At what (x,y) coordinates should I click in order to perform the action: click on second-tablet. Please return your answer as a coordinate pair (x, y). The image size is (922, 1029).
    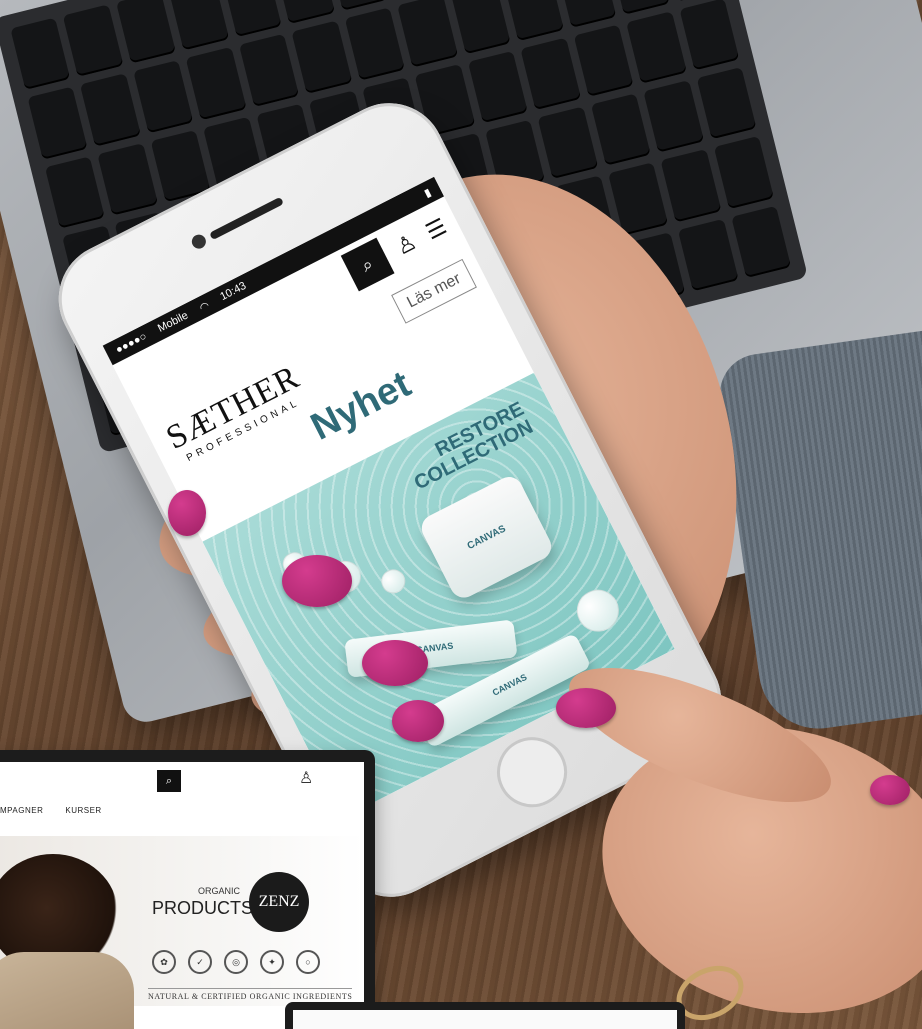
    Looking at the image, I should click on (485, 1015).